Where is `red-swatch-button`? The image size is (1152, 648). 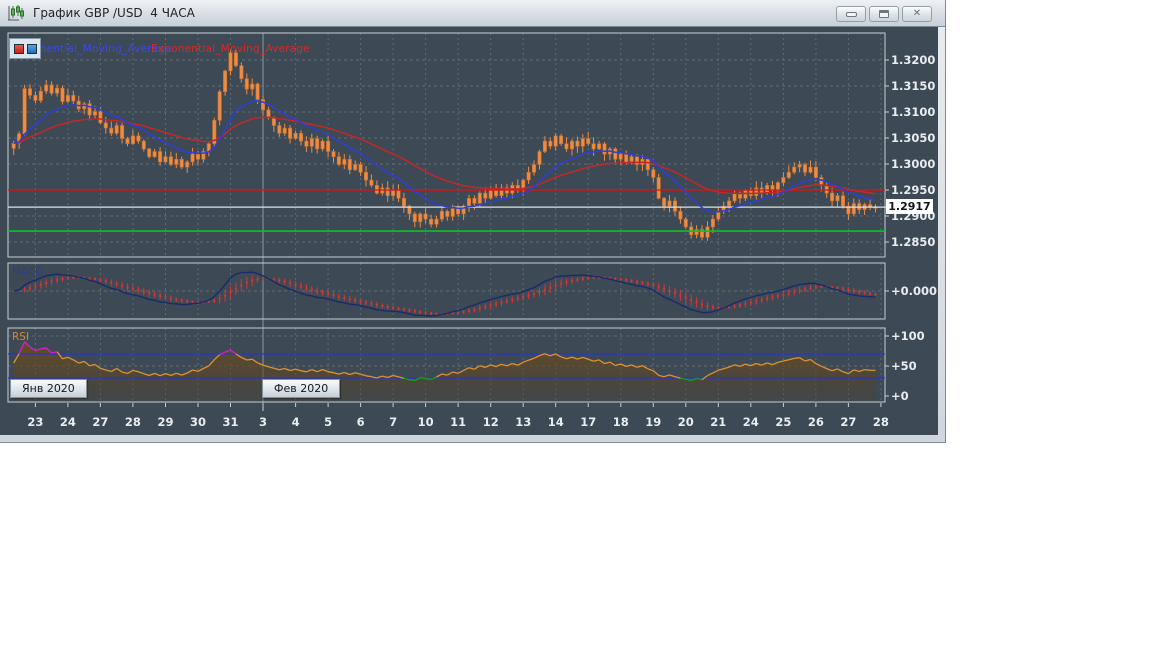 red-swatch-button is located at coordinates (18, 48).